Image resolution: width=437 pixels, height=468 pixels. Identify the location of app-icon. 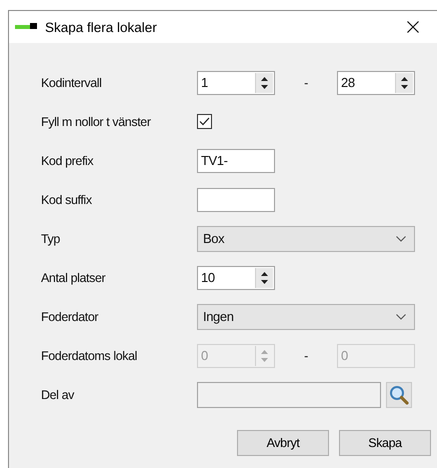
(26, 27).